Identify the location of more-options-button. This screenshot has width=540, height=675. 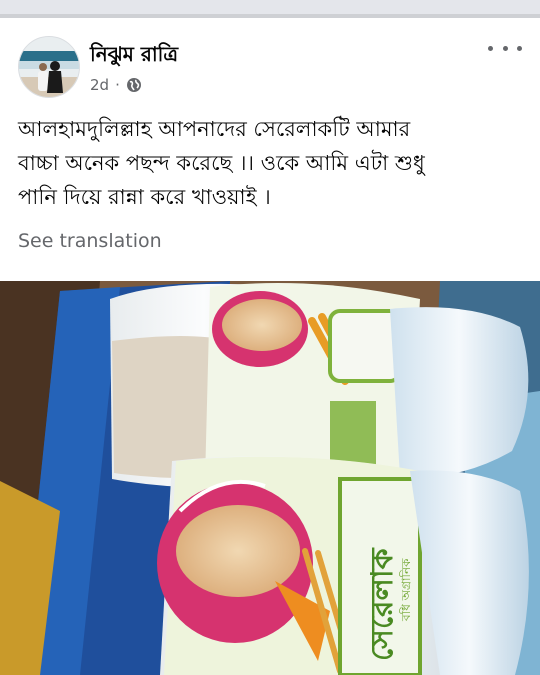
(505, 48).